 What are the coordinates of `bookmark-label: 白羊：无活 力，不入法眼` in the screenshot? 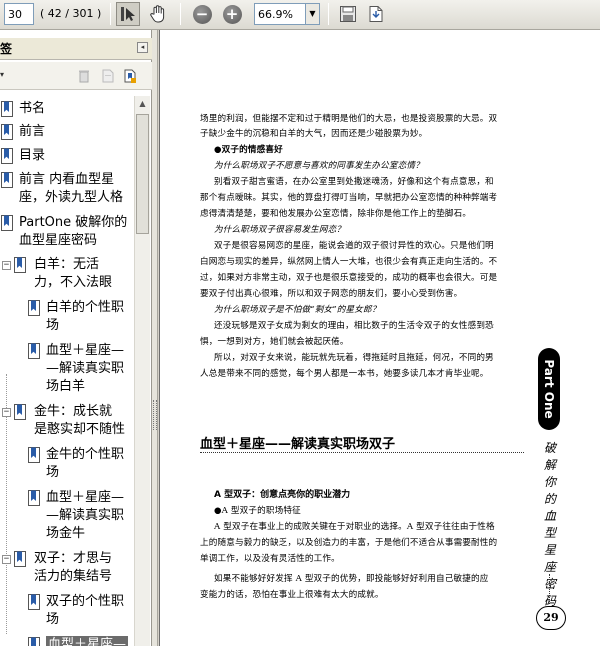 It's located at (73, 273).